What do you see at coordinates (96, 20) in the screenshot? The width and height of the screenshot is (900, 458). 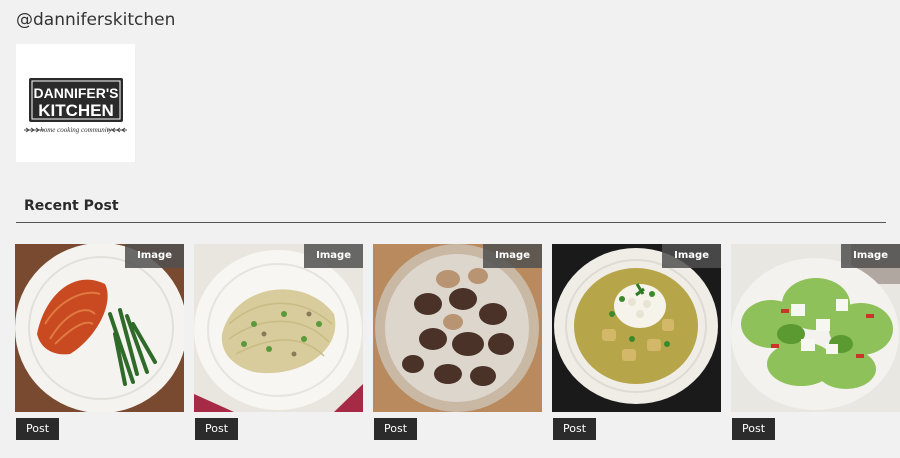 I see `profile-handle: @danniferskitchen` at bounding box center [96, 20].